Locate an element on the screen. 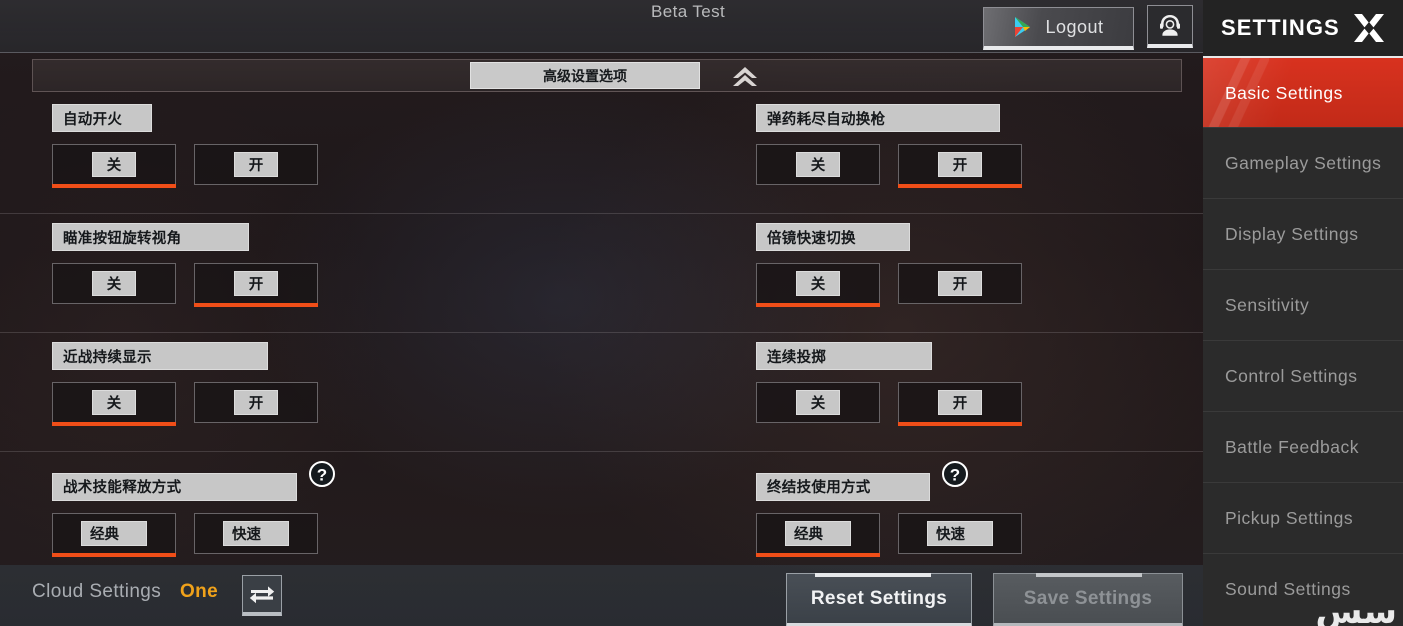 This screenshot has width=1403, height=626. reset-settings-button: Reset Settings is located at coordinates (879, 599).